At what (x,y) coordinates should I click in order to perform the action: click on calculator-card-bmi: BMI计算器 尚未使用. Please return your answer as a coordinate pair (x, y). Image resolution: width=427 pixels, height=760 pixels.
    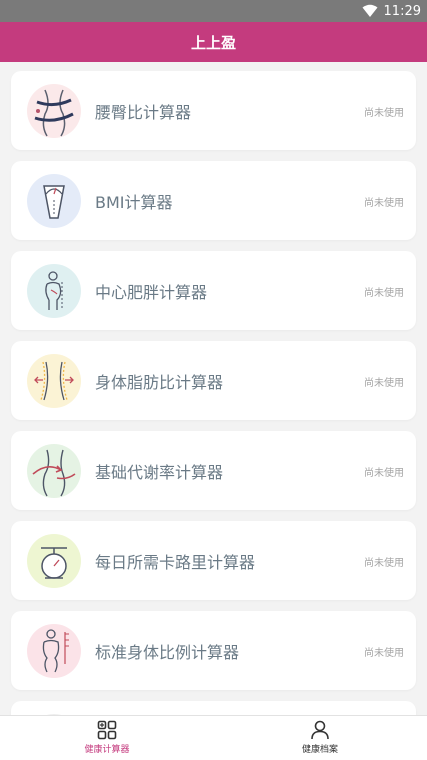
    Looking at the image, I should click on (213, 200).